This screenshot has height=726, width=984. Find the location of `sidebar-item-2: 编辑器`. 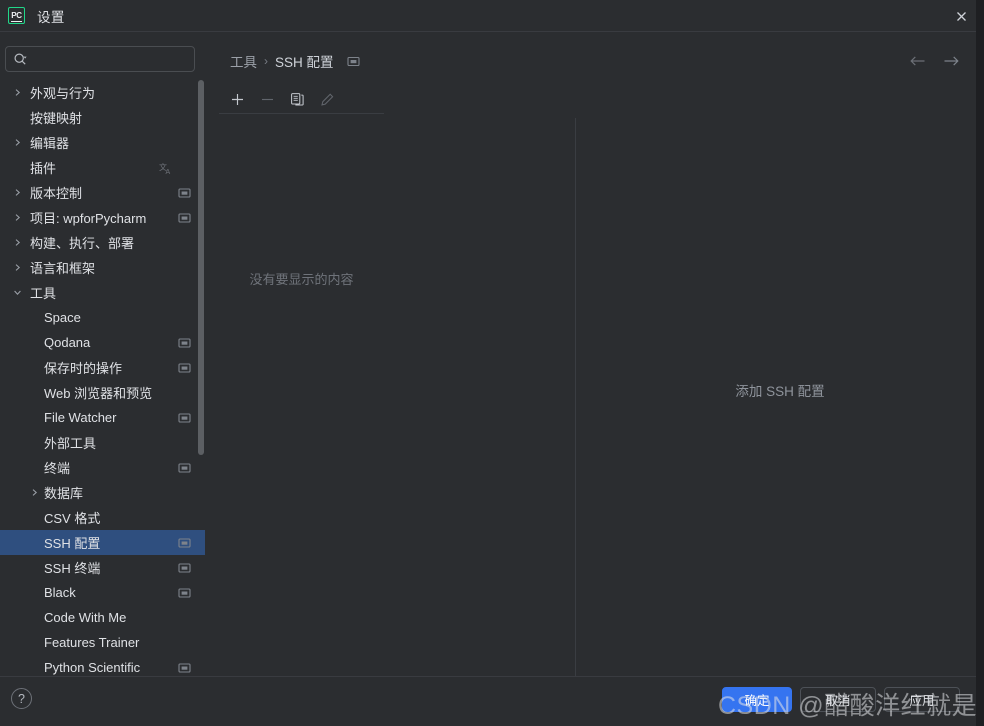

sidebar-item-2: 编辑器 is located at coordinates (102, 142).